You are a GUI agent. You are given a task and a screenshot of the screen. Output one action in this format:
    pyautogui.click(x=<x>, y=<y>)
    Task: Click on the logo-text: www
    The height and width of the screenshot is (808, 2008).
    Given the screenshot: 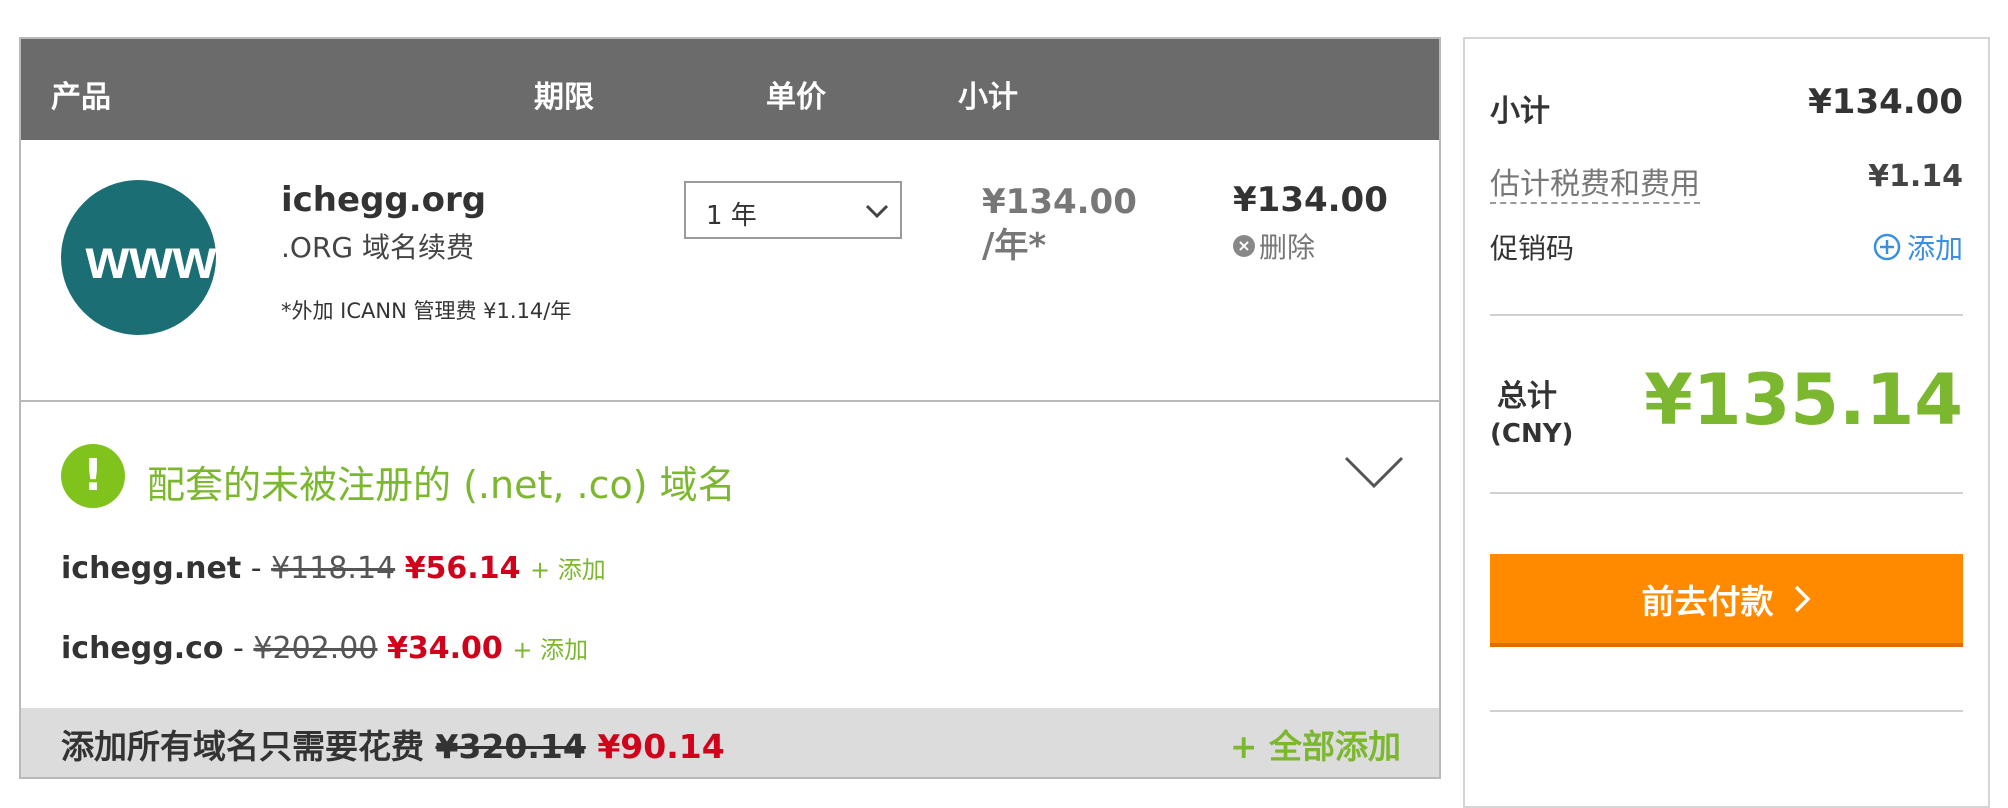 What is the action you would take?
    pyautogui.click(x=151, y=258)
    